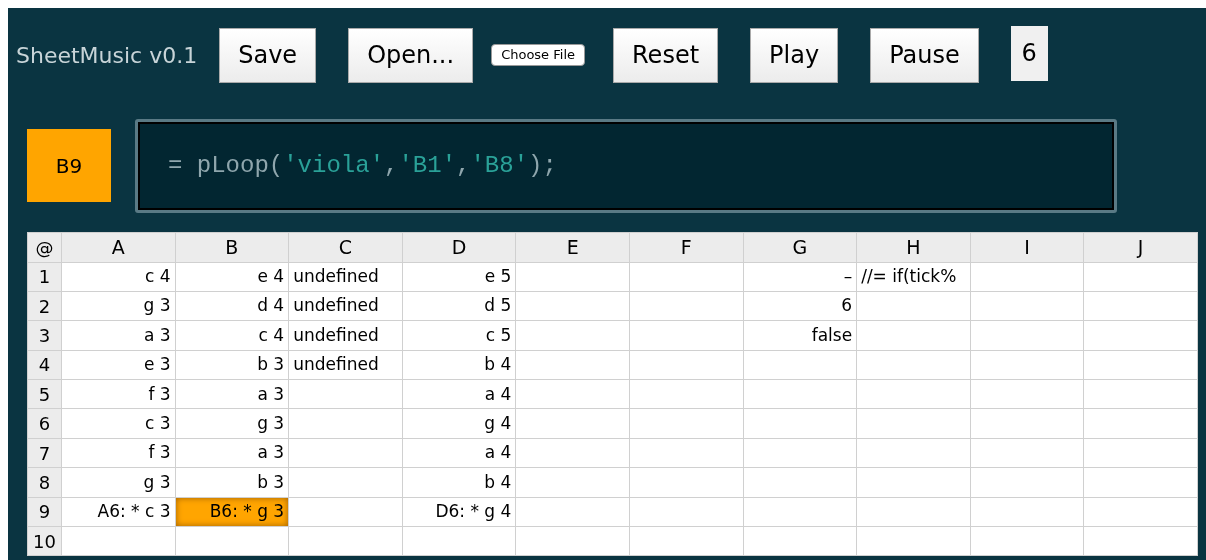 The height and width of the screenshot is (560, 1206). What do you see at coordinates (913, 247) in the screenshot?
I see `column-header: H` at bounding box center [913, 247].